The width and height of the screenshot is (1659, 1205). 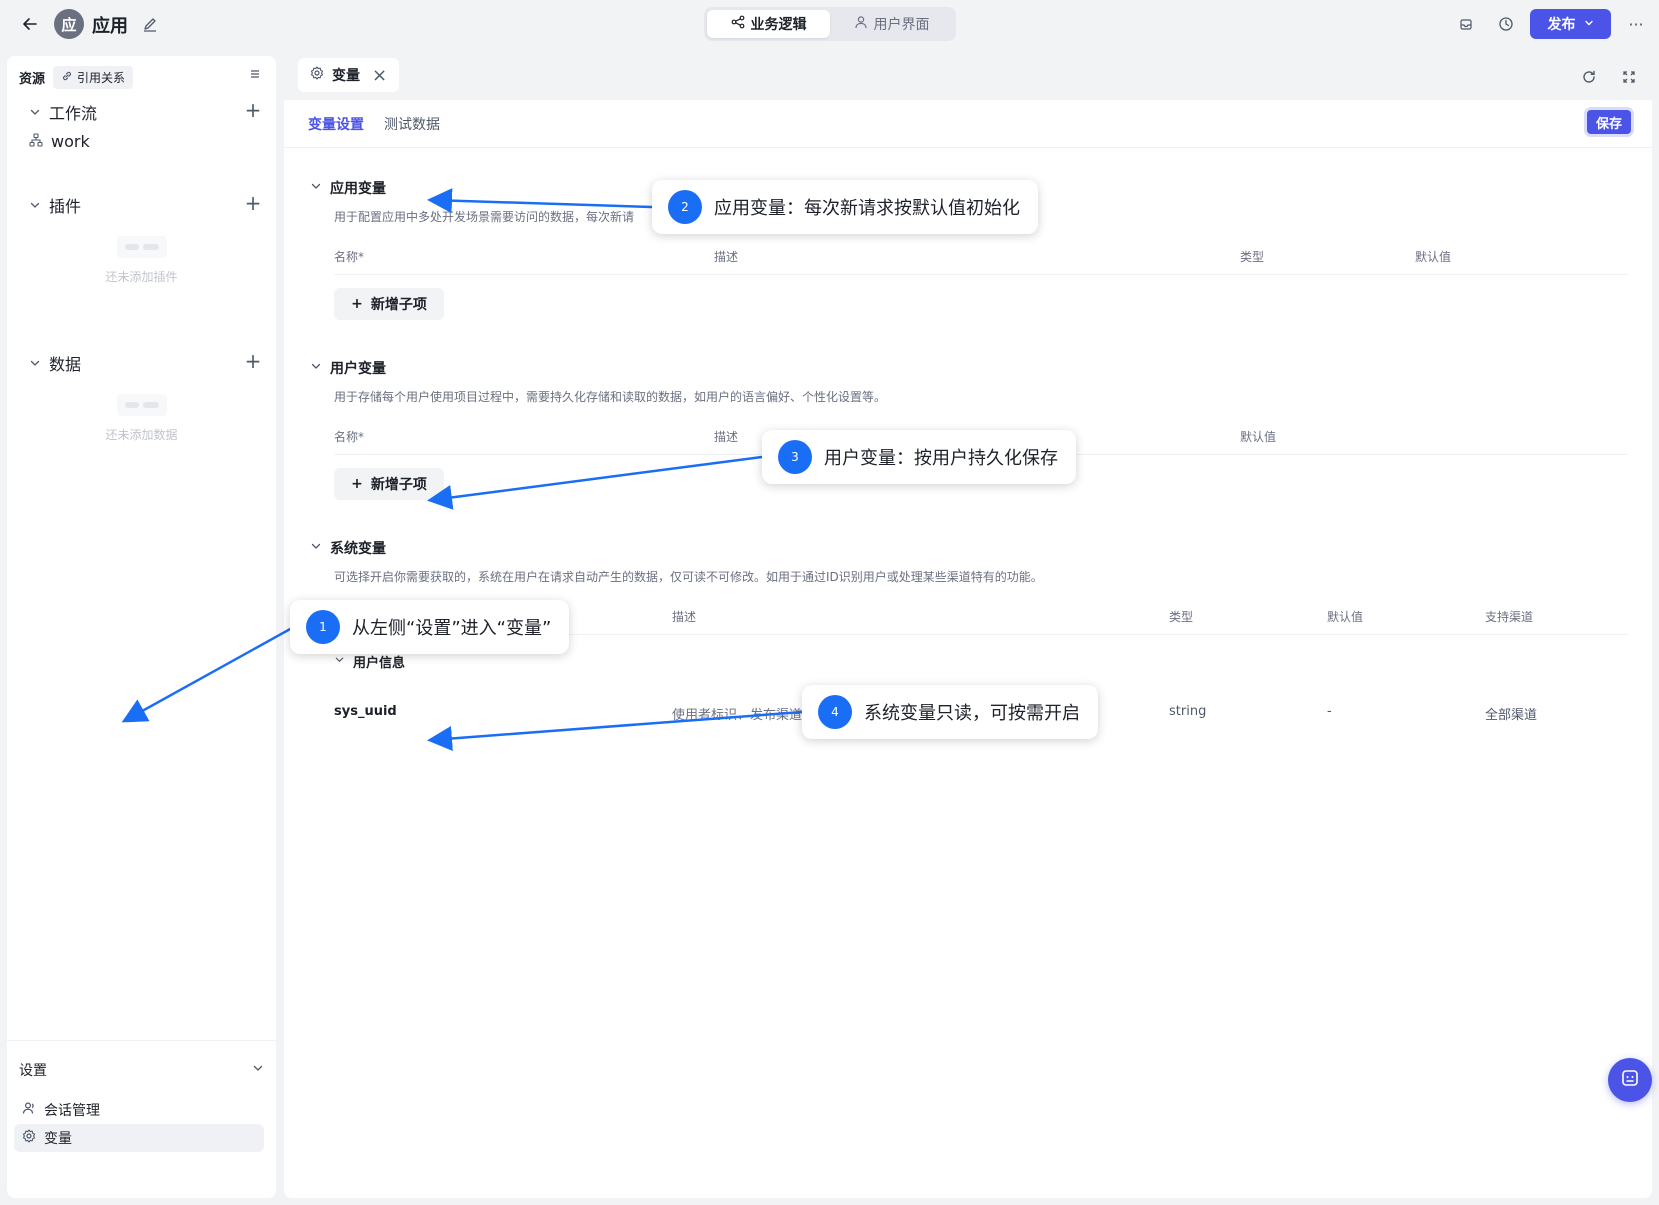 What do you see at coordinates (253, 203) in the screenshot?
I see `add-plugin-icon: +` at bounding box center [253, 203].